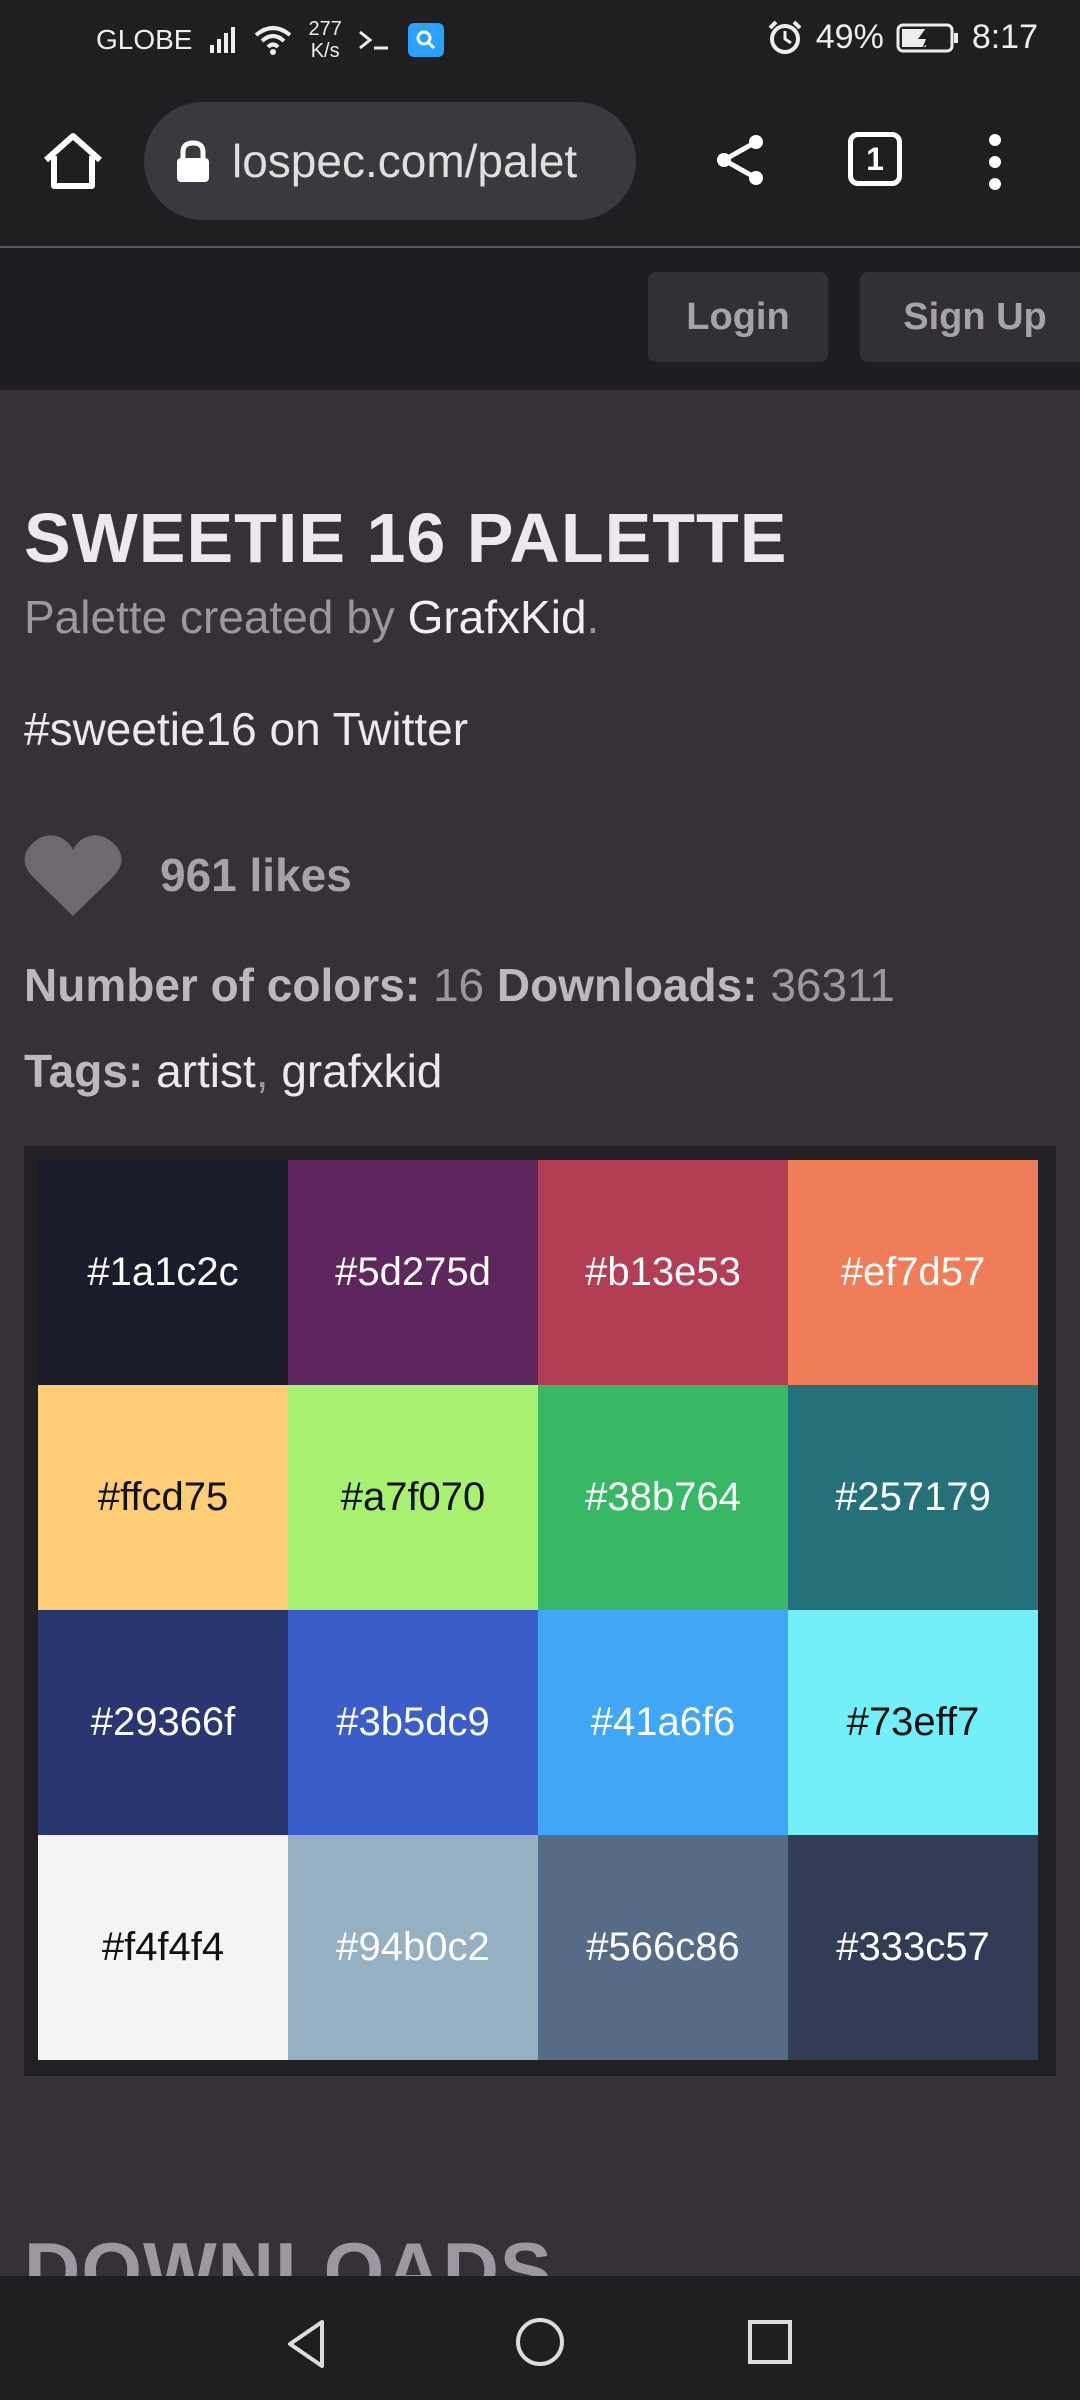  Describe the element at coordinates (770, 2342) in the screenshot. I see `recent-apps-icon` at that location.